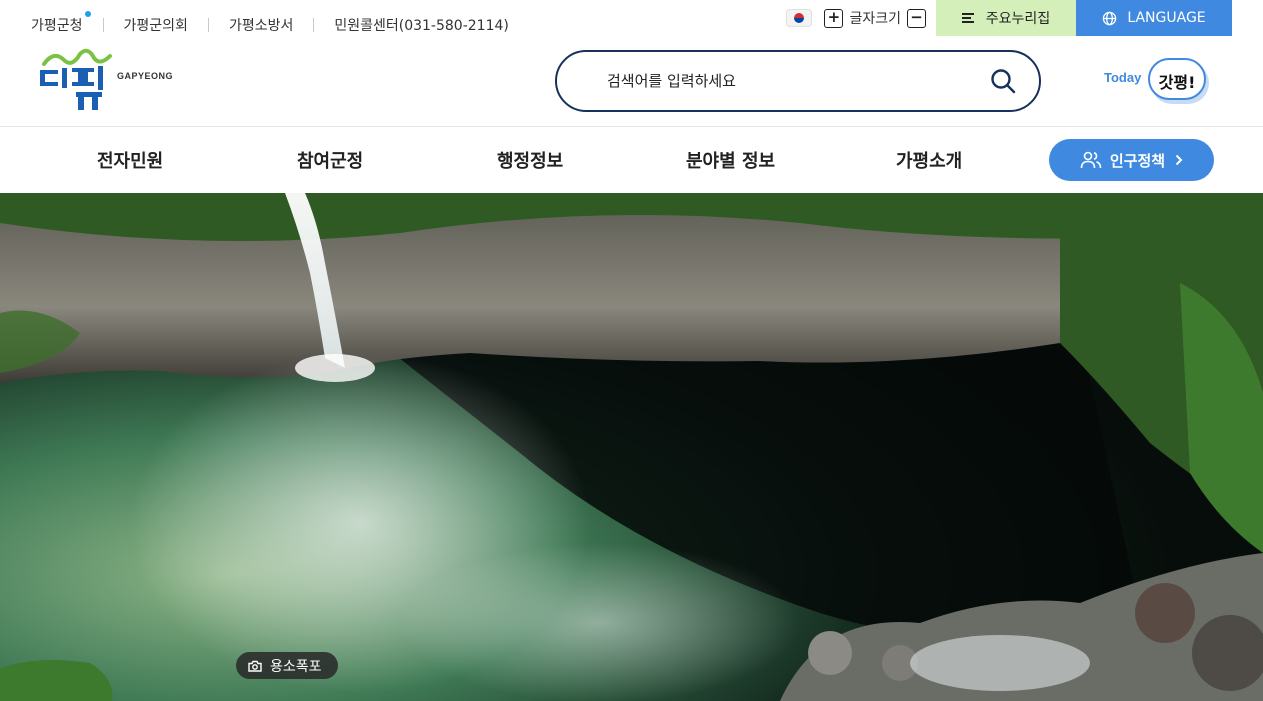 The height and width of the screenshot is (701, 1263). What do you see at coordinates (1018, 19) in the screenshot?
I see `main-sites-label: 주요누리집` at bounding box center [1018, 19].